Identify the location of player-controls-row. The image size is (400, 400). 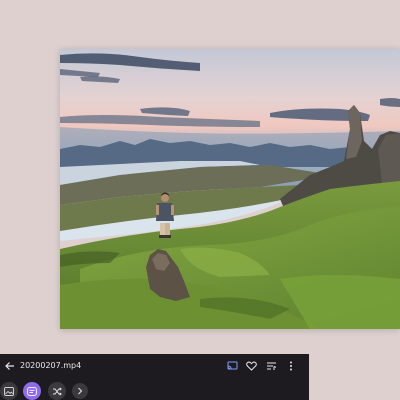
(154, 391).